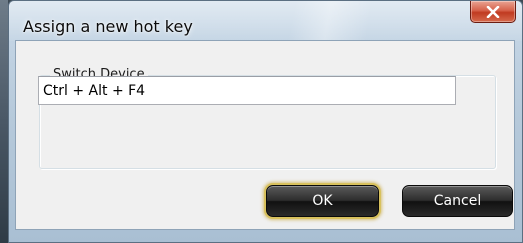 Image resolution: width=523 pixels, height=243 pixels. What do you see at coordinates (108, 26) in the screenshot?
I see `window-title: Assign a new hot key` at bounding box center [108, 26].